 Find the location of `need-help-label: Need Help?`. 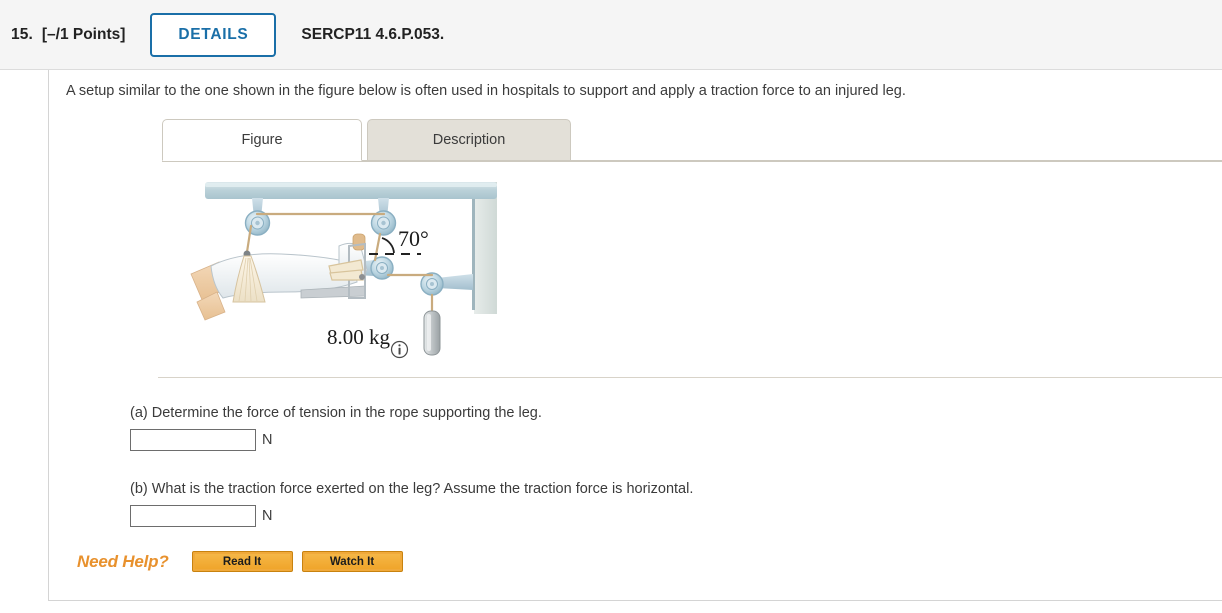

need-help-label: Need Help? is located at coordinates (123, 561).